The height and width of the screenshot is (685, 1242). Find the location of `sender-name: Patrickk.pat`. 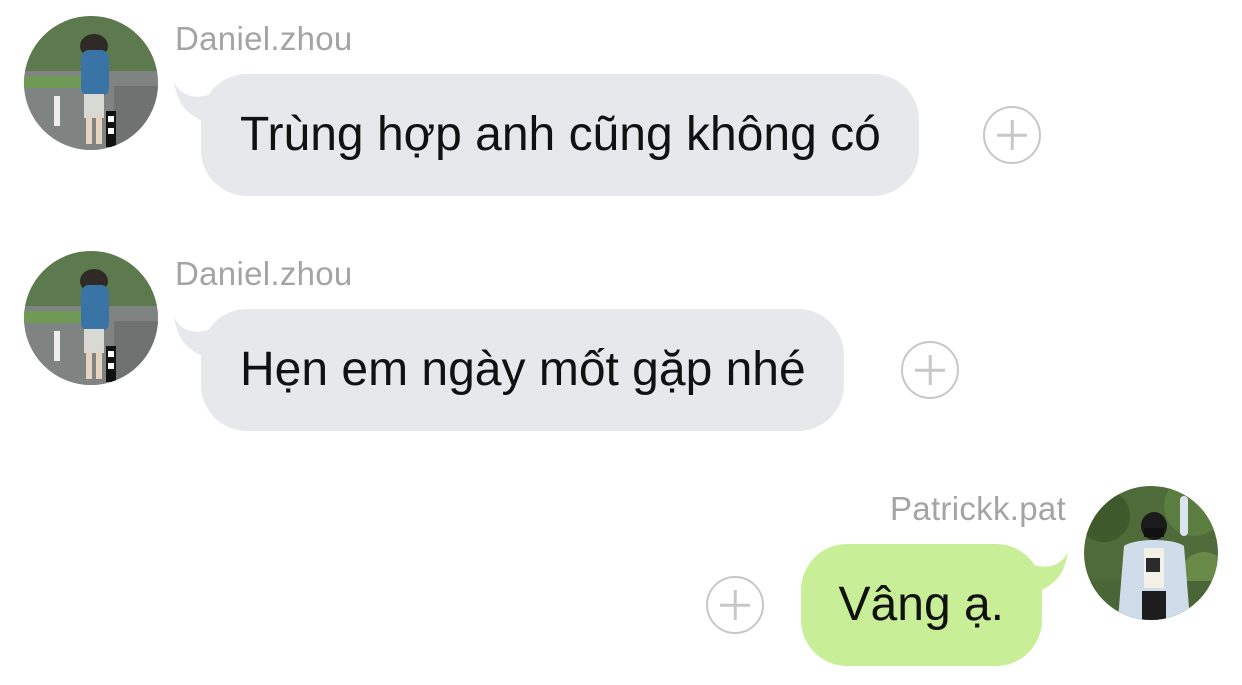

sender-name: Patrickk.pat is located at coordinates (978, 508).